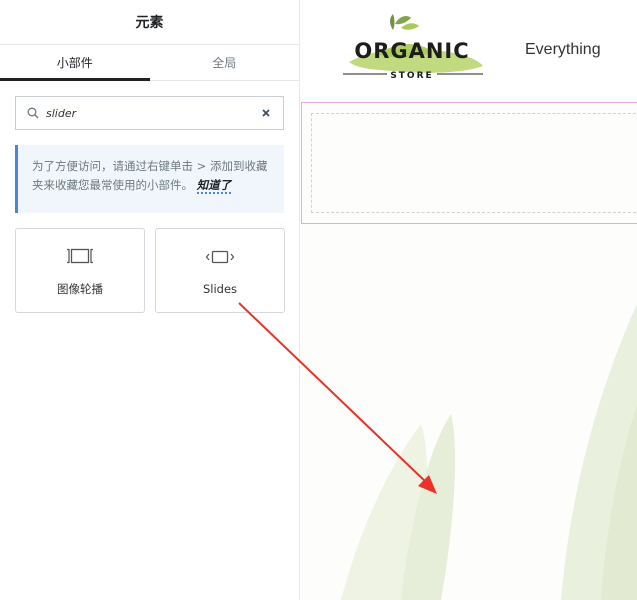  What do you see at coordinates (33, 113) in the screenshot?
I see `search-icon` at bounding box center [33, 113].